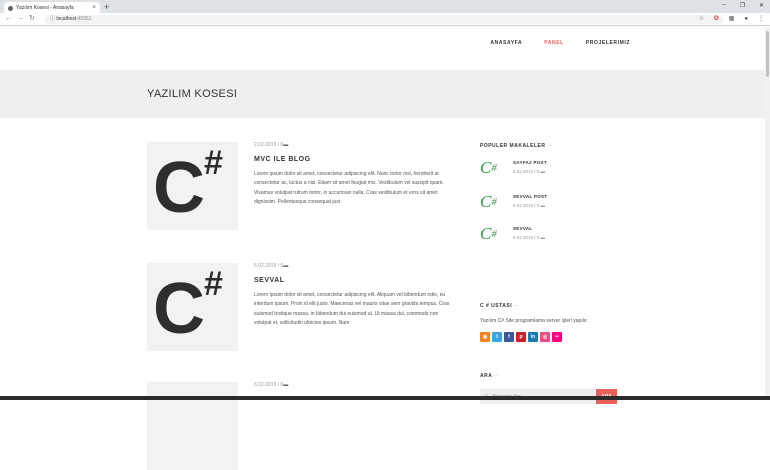  What do you see at coordinates (66, 19) in the screenshot?
I see `url-host: localhost` at bounding box center [66, 19].